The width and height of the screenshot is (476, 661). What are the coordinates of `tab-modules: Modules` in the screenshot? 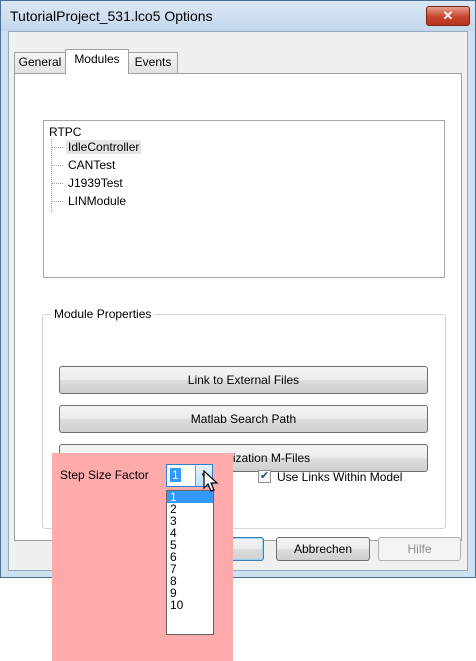 It's located at (97, 61).